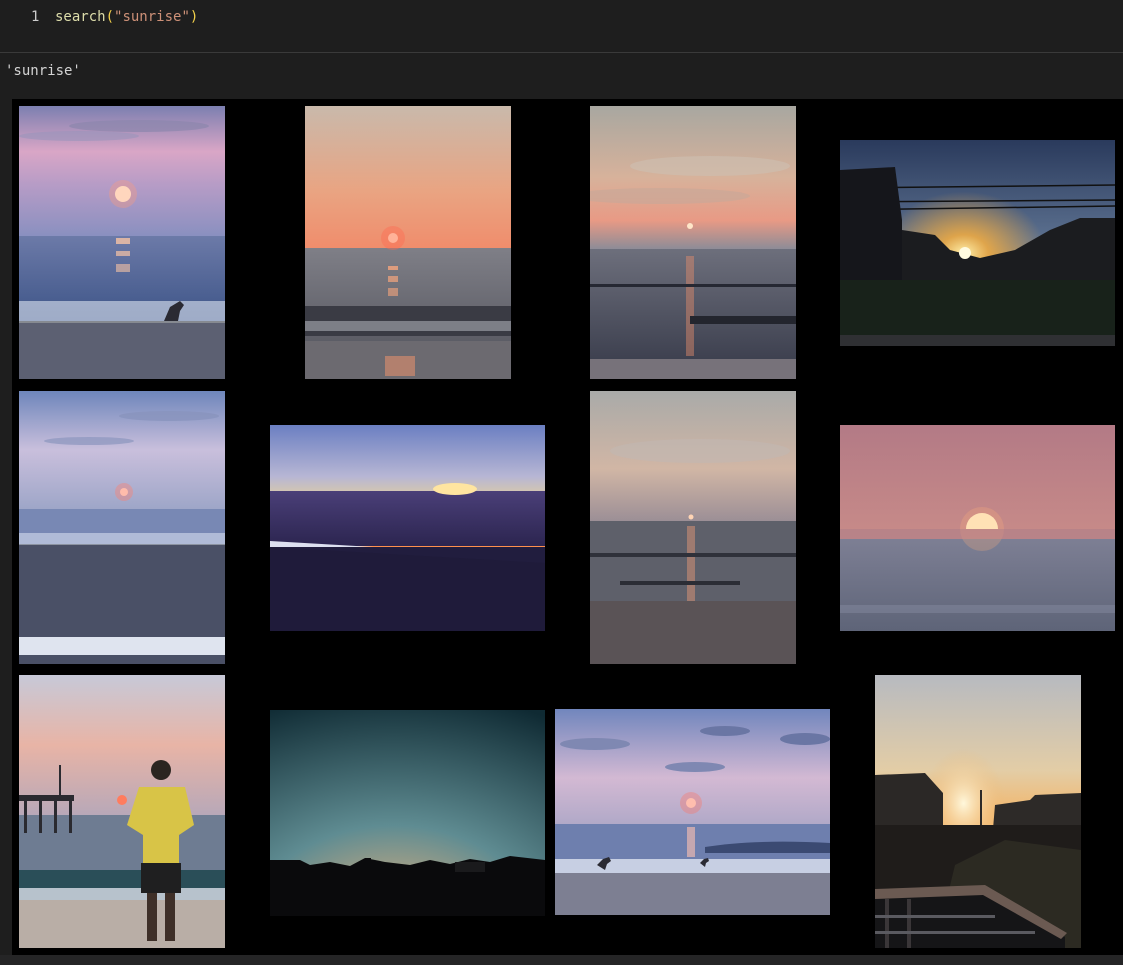 The image size is (1123, 965). What do you see at coordinates (561, 960) in the screenshot?
I see `output-scrollbar-region` at bounding box center [561, 960].